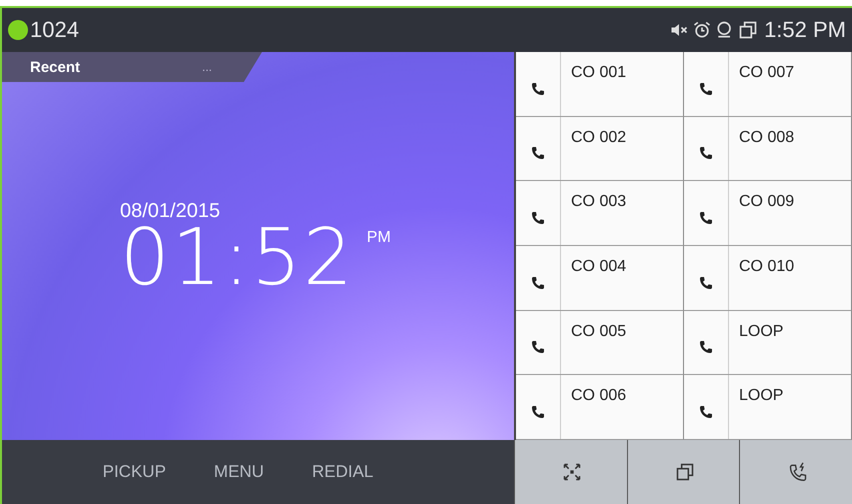 This screenshot has height=504, width=852. What do you see at coordinates (600, 278) in the screenshot?
I see `line-key: CO 004` at bounding box center [600, 278].